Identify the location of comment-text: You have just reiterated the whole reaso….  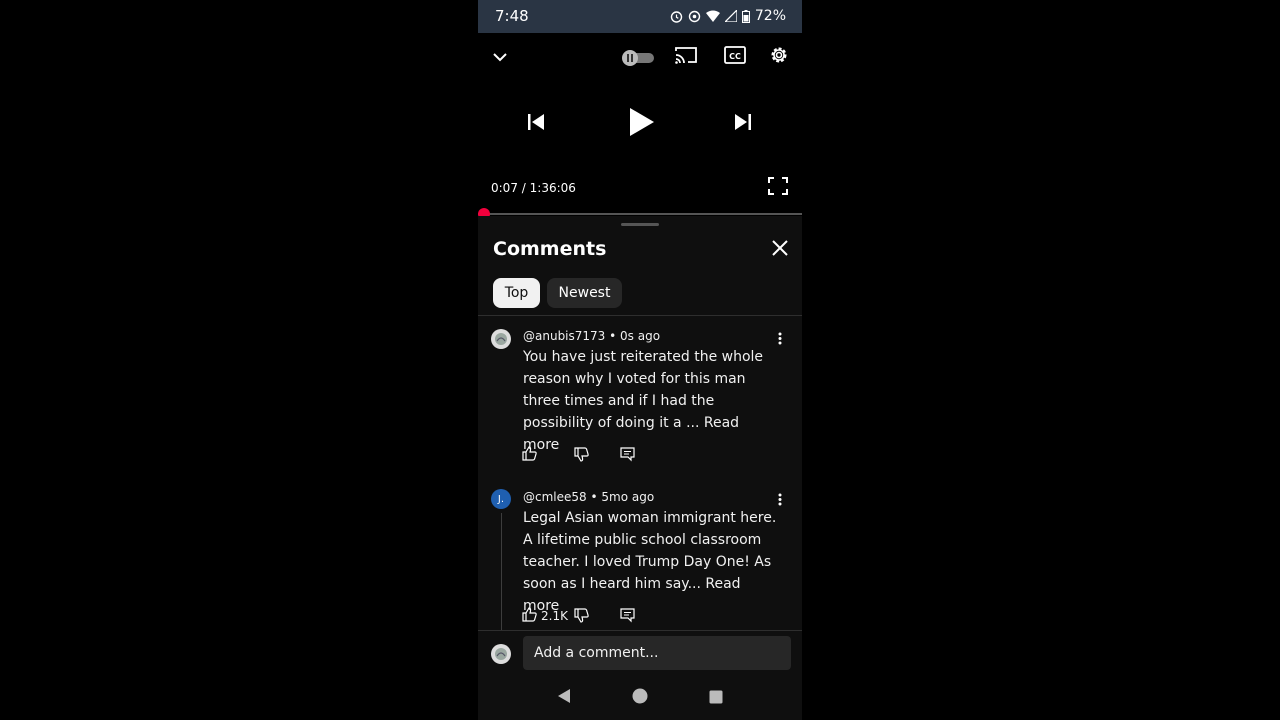
(650, 401).